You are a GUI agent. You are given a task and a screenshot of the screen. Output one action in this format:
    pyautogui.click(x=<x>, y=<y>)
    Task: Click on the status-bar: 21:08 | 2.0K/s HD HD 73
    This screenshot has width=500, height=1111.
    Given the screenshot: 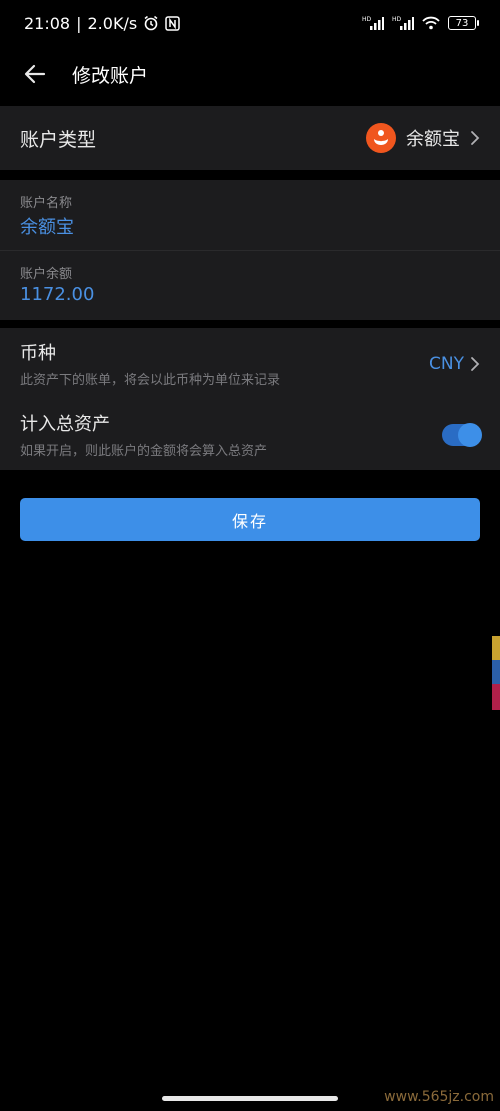 What is the action you would take?
    pyautogui.click(x=250, y=23)
    